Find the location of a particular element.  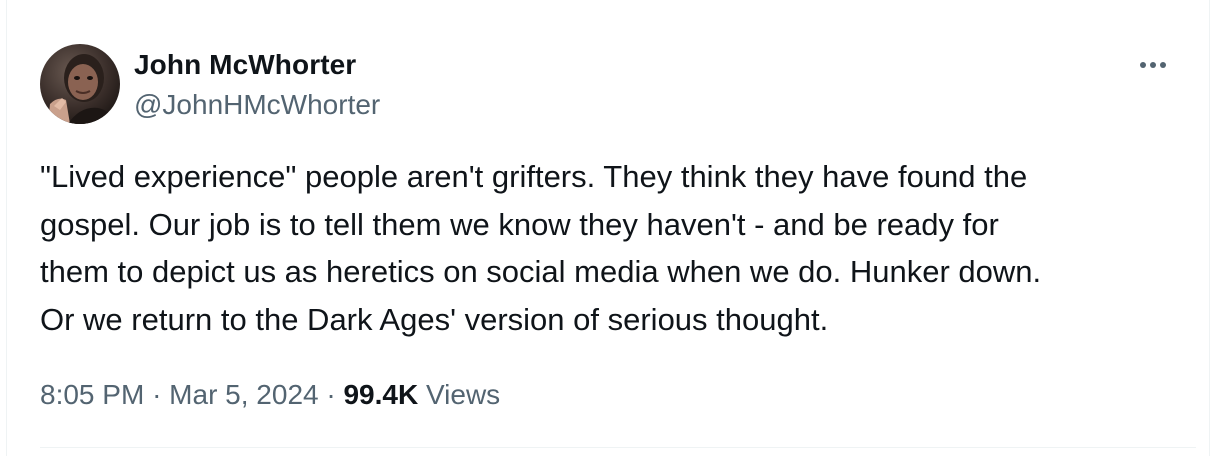

more-options-button is located at coordinates (1153, 65).